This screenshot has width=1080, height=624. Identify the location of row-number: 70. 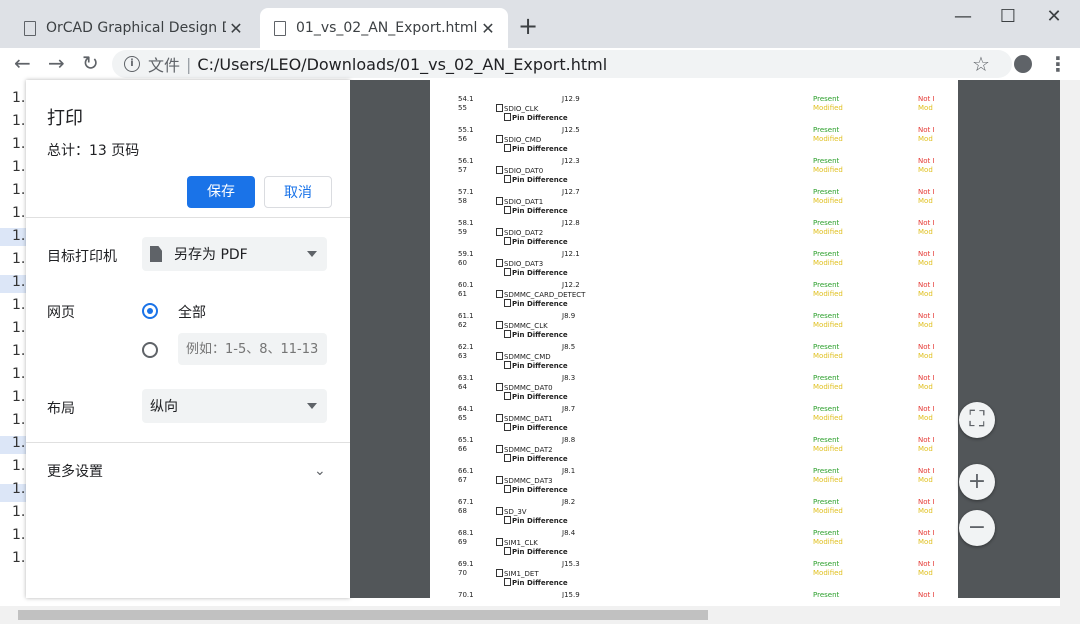
(462, 573).